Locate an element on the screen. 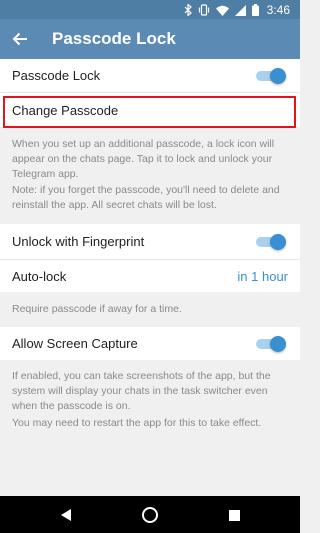  passcode-lock-toggle is located at coordinates (271, 76).